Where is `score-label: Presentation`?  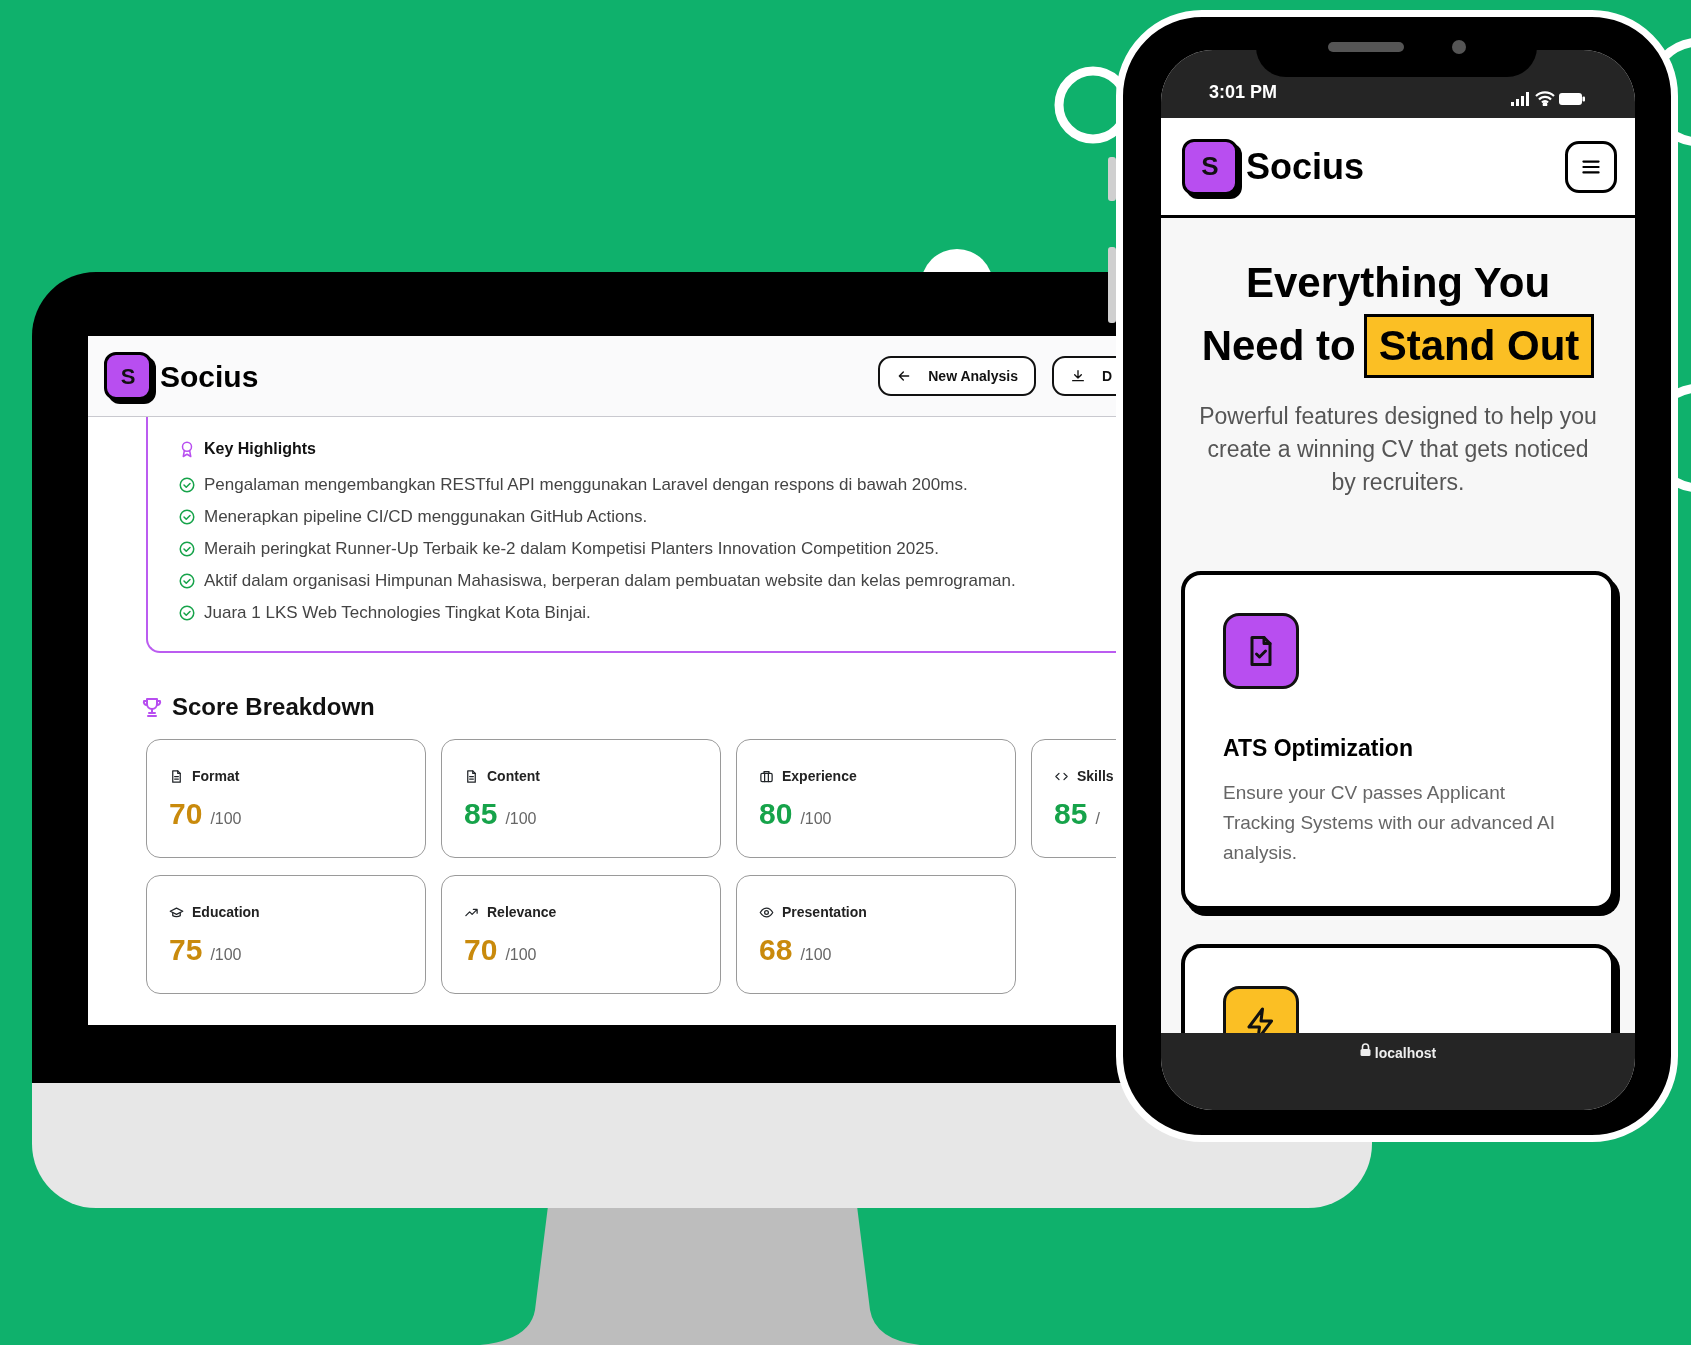
score-label: Presentation is located at coordinates (824, 912).